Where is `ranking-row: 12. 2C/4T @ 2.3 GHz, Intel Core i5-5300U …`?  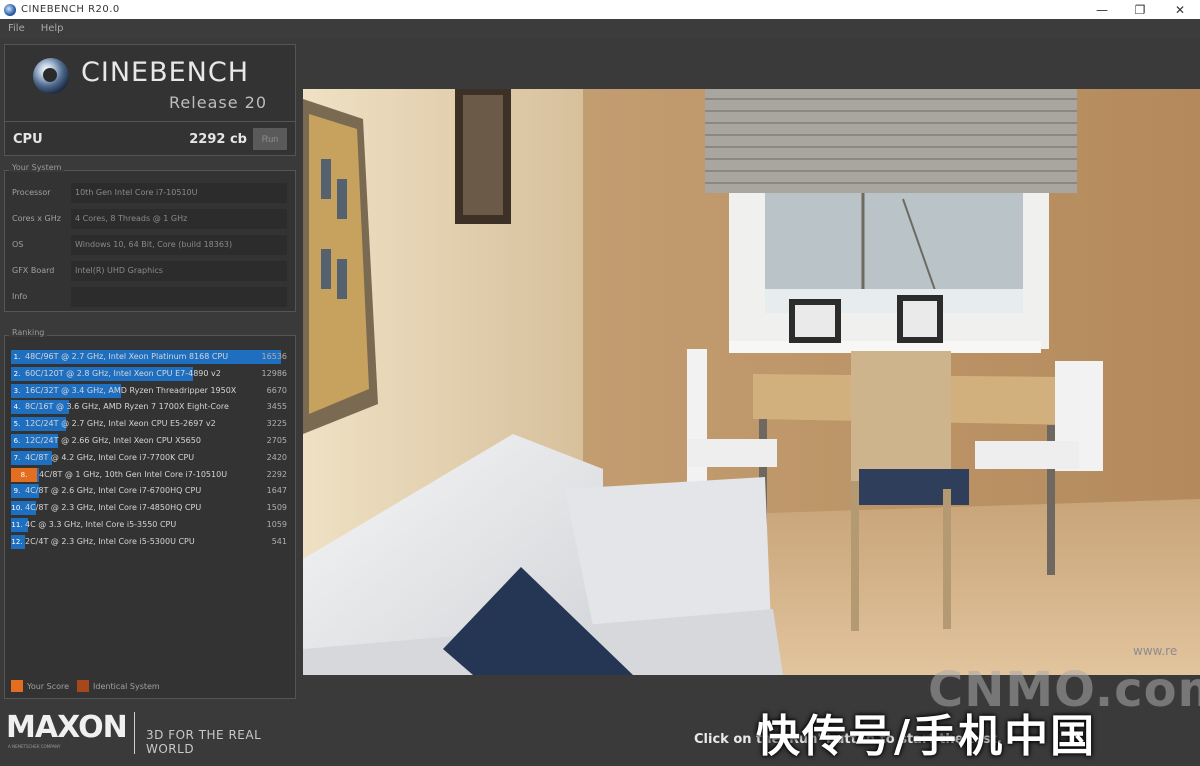
ranking-row: 12. 2C/4T @ 2.3 GHz, Intel Core i5-5300U … is located at coordinates (149, 541).